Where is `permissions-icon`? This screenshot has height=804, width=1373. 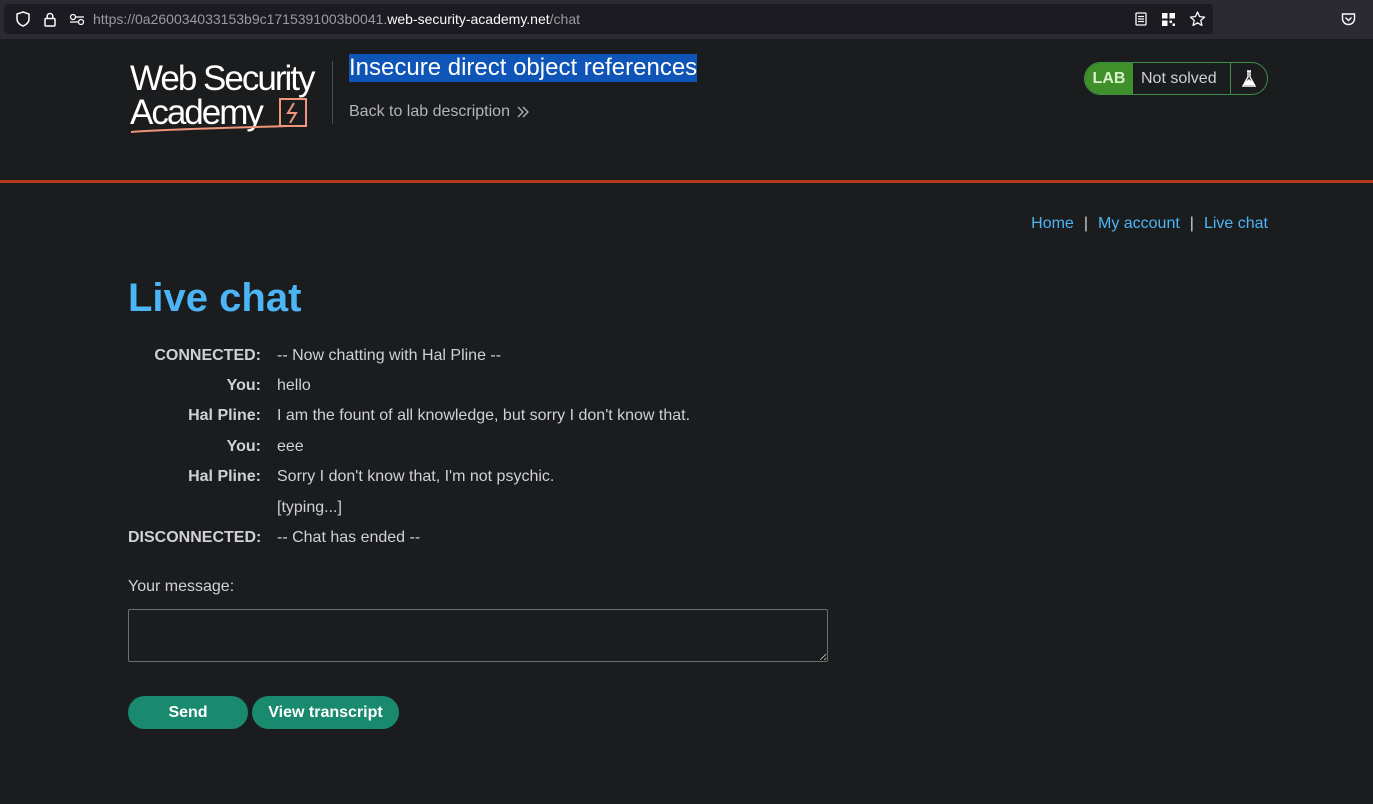
permissions-icon is located at coordinates (77, 19).